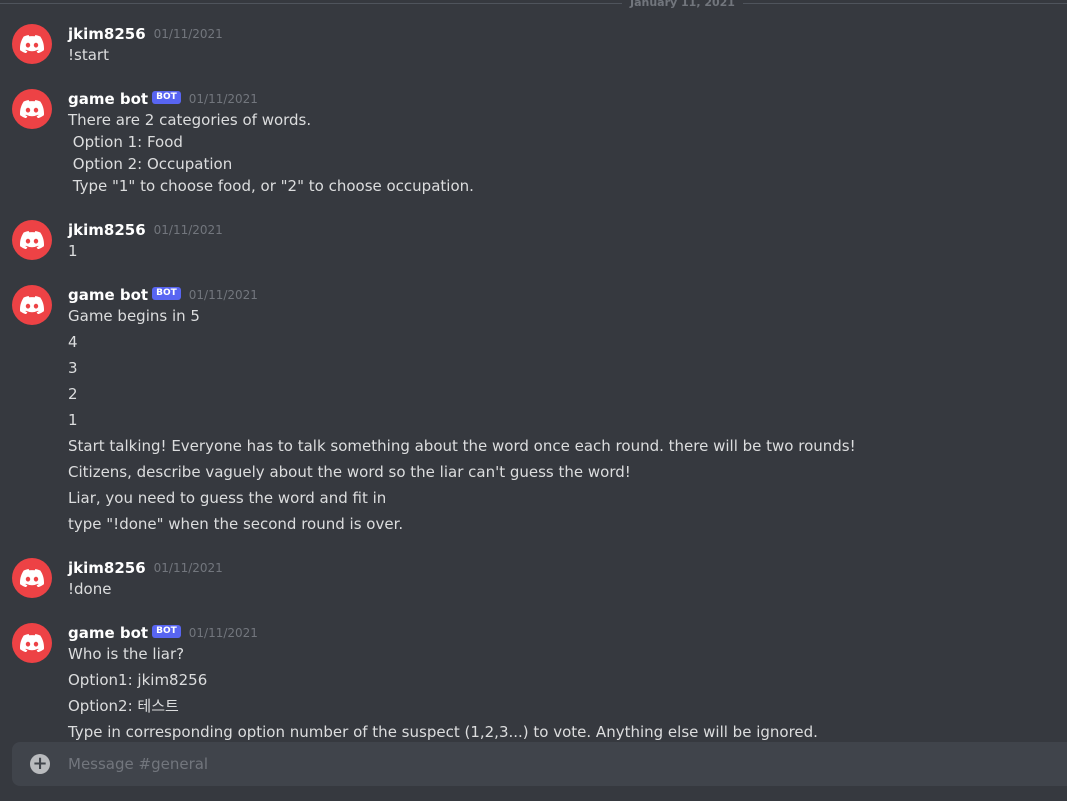 The image size is (1067, 801). I want to click on message-text: !done, so click(90, 589).